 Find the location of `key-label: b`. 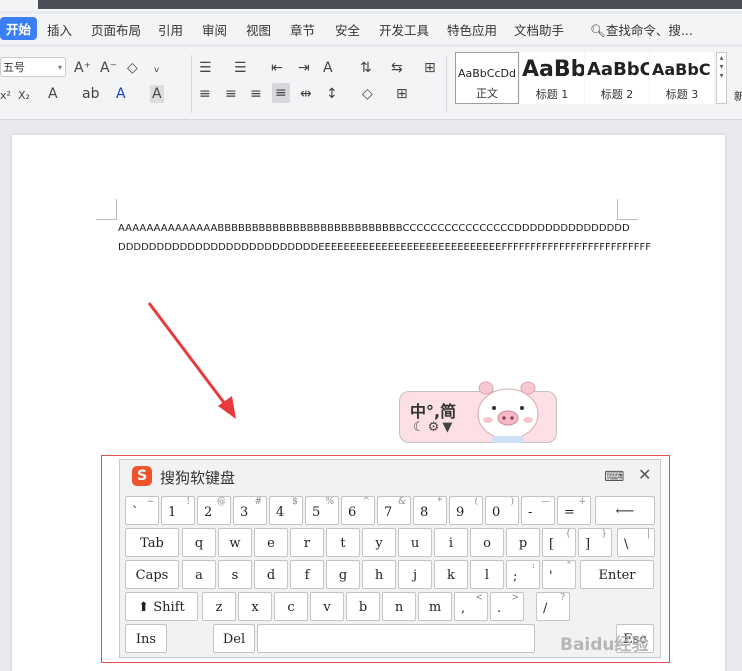

key-label: b is located at coordinates (363, 607).